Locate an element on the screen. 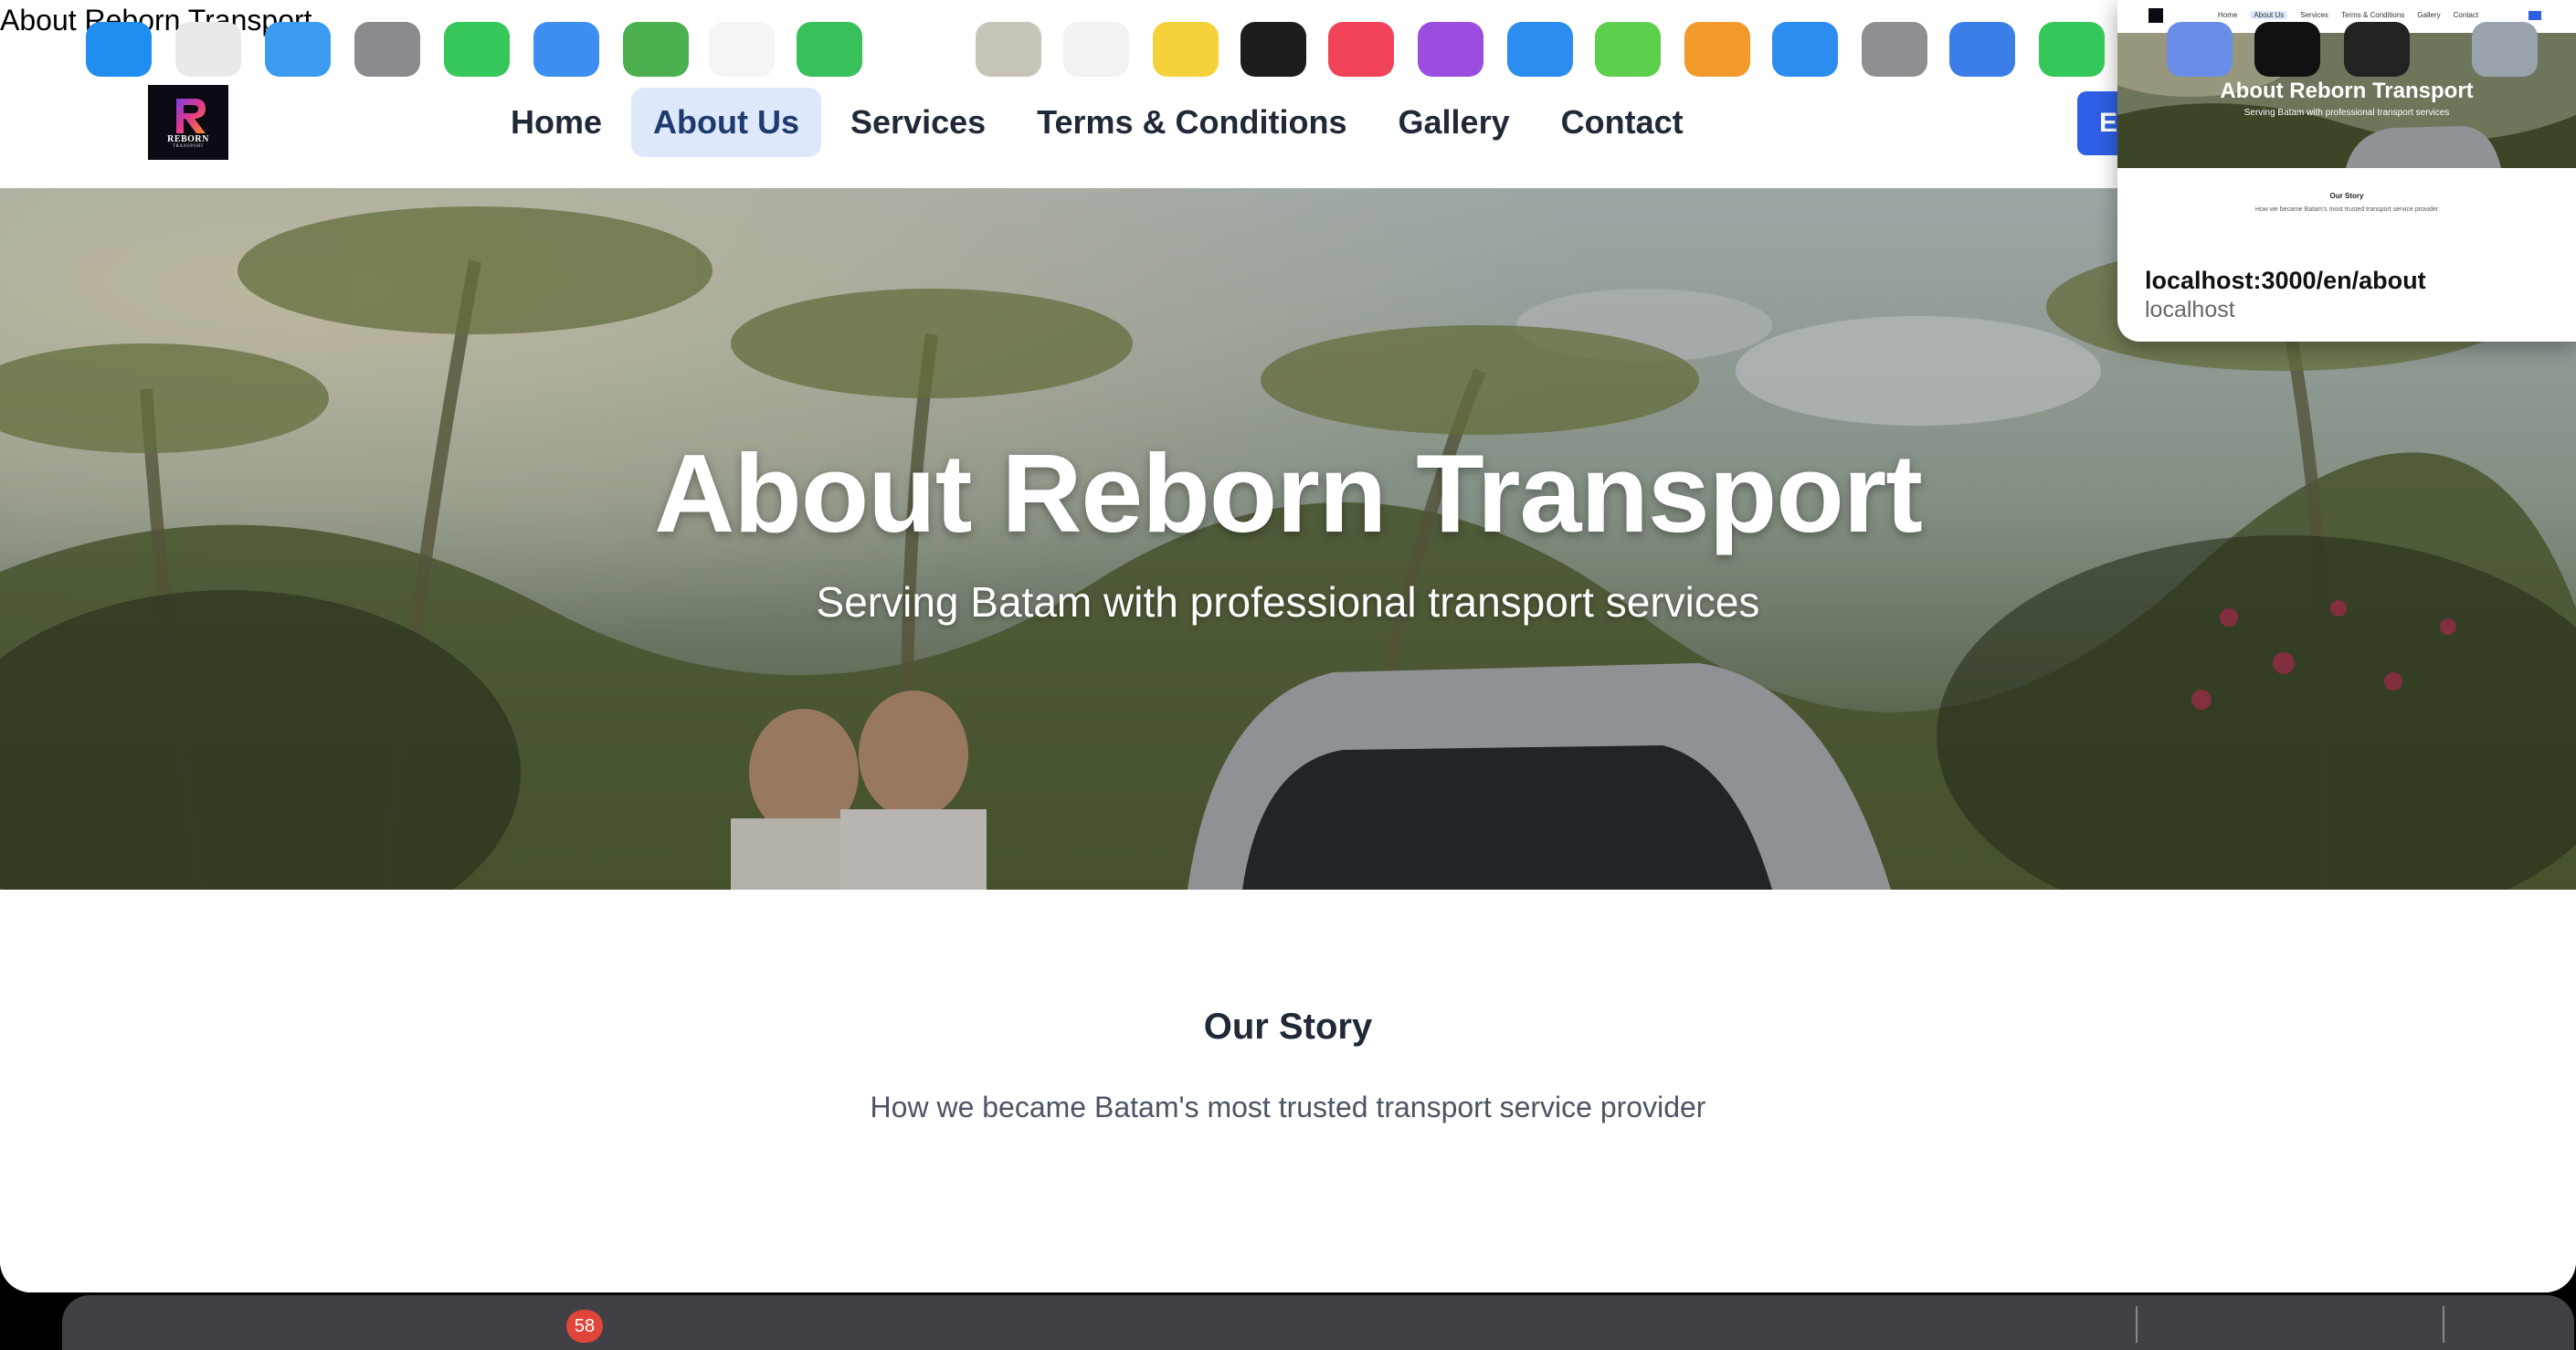 This screenshot has width=2576, height=1350. thumb-nav-item: Terms & Conditions is located at coordinates (2372, 15).